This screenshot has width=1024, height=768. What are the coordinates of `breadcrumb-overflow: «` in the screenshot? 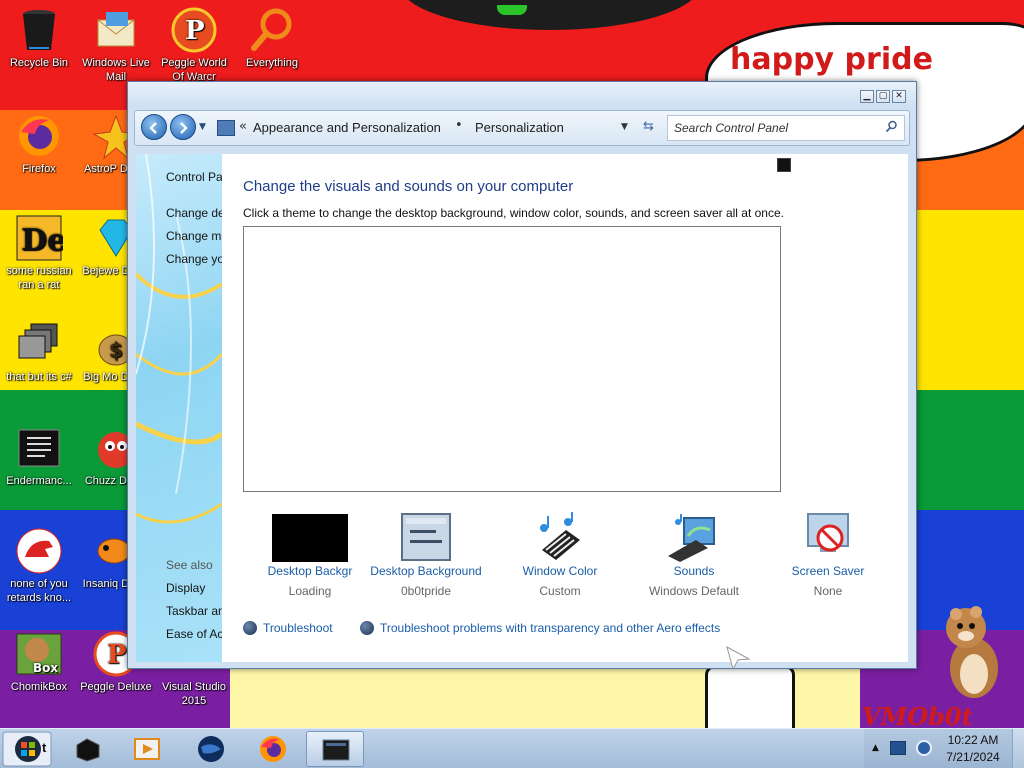 It's located at (243, 126).